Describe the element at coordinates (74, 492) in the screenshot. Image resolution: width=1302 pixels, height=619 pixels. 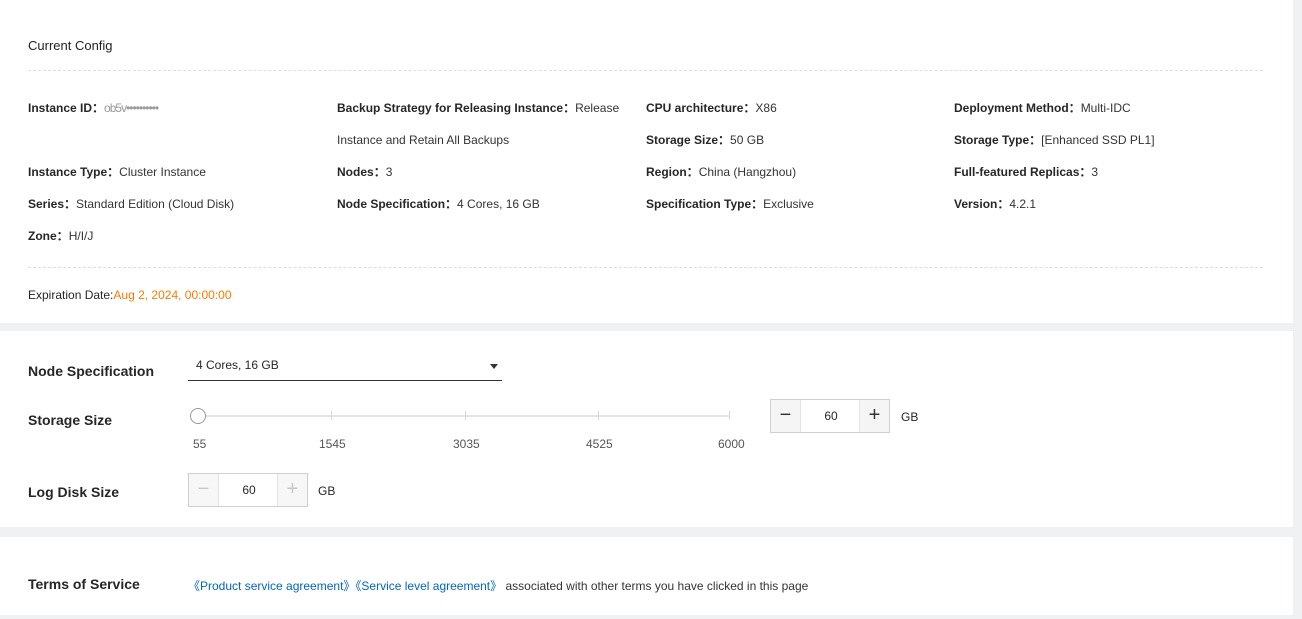
I see `log-disk-size-label: Log Disk Size` at that location.